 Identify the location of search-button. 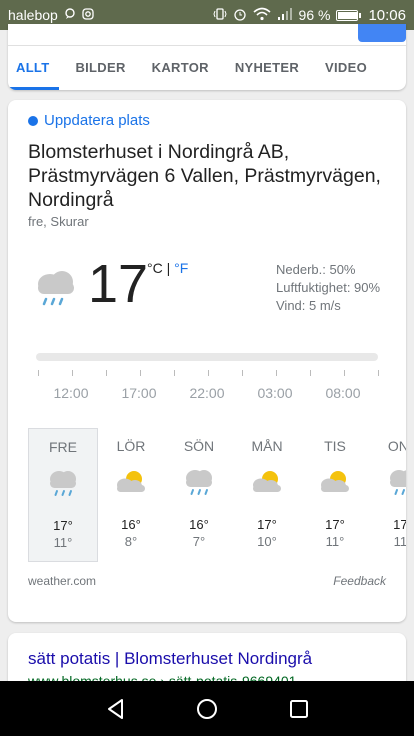
(382, 33).